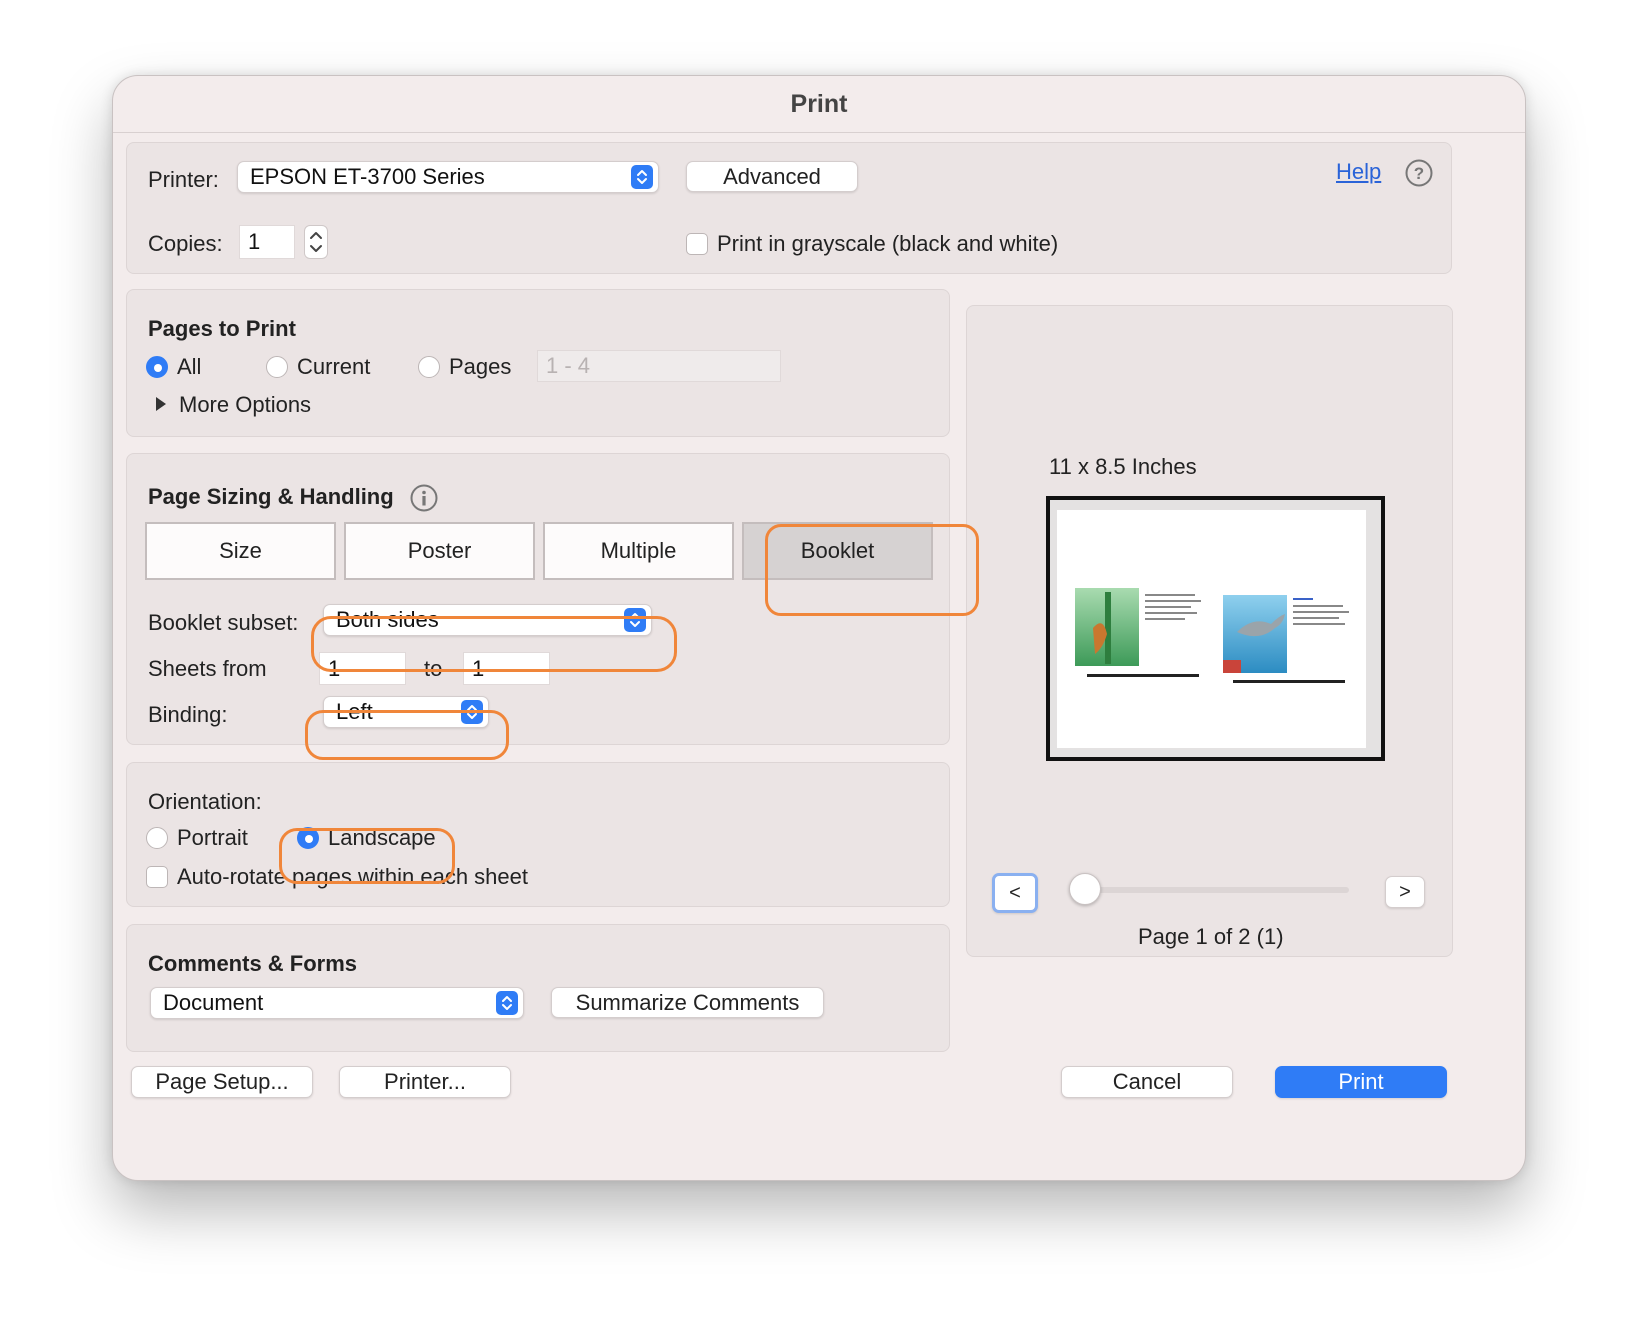 The image size is (1636, 1328). What do you see at coordinates (506, 668) in the screenshot?
I see `sheets-to-input: 1` at bounding box center [506, 668].